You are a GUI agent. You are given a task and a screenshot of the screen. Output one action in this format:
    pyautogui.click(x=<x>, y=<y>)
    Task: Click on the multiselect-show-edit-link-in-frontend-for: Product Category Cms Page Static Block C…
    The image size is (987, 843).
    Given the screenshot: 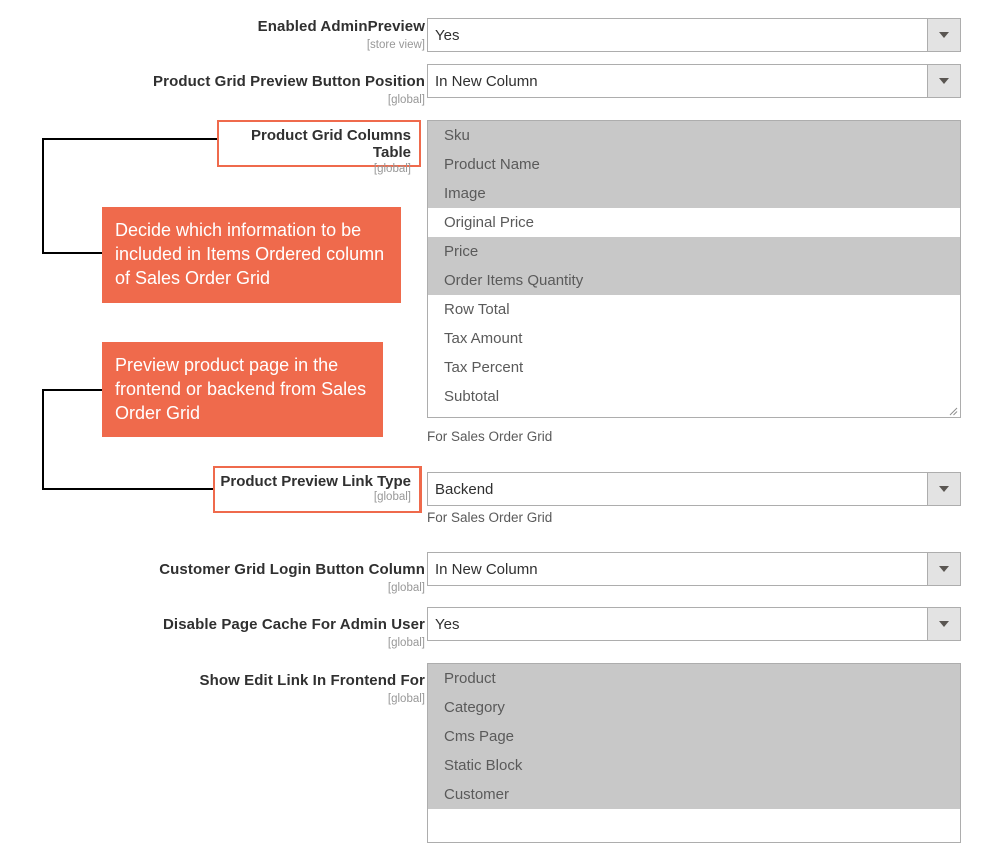 What is the action you would take?
    pyautogui.click(x=694, y=753)
    